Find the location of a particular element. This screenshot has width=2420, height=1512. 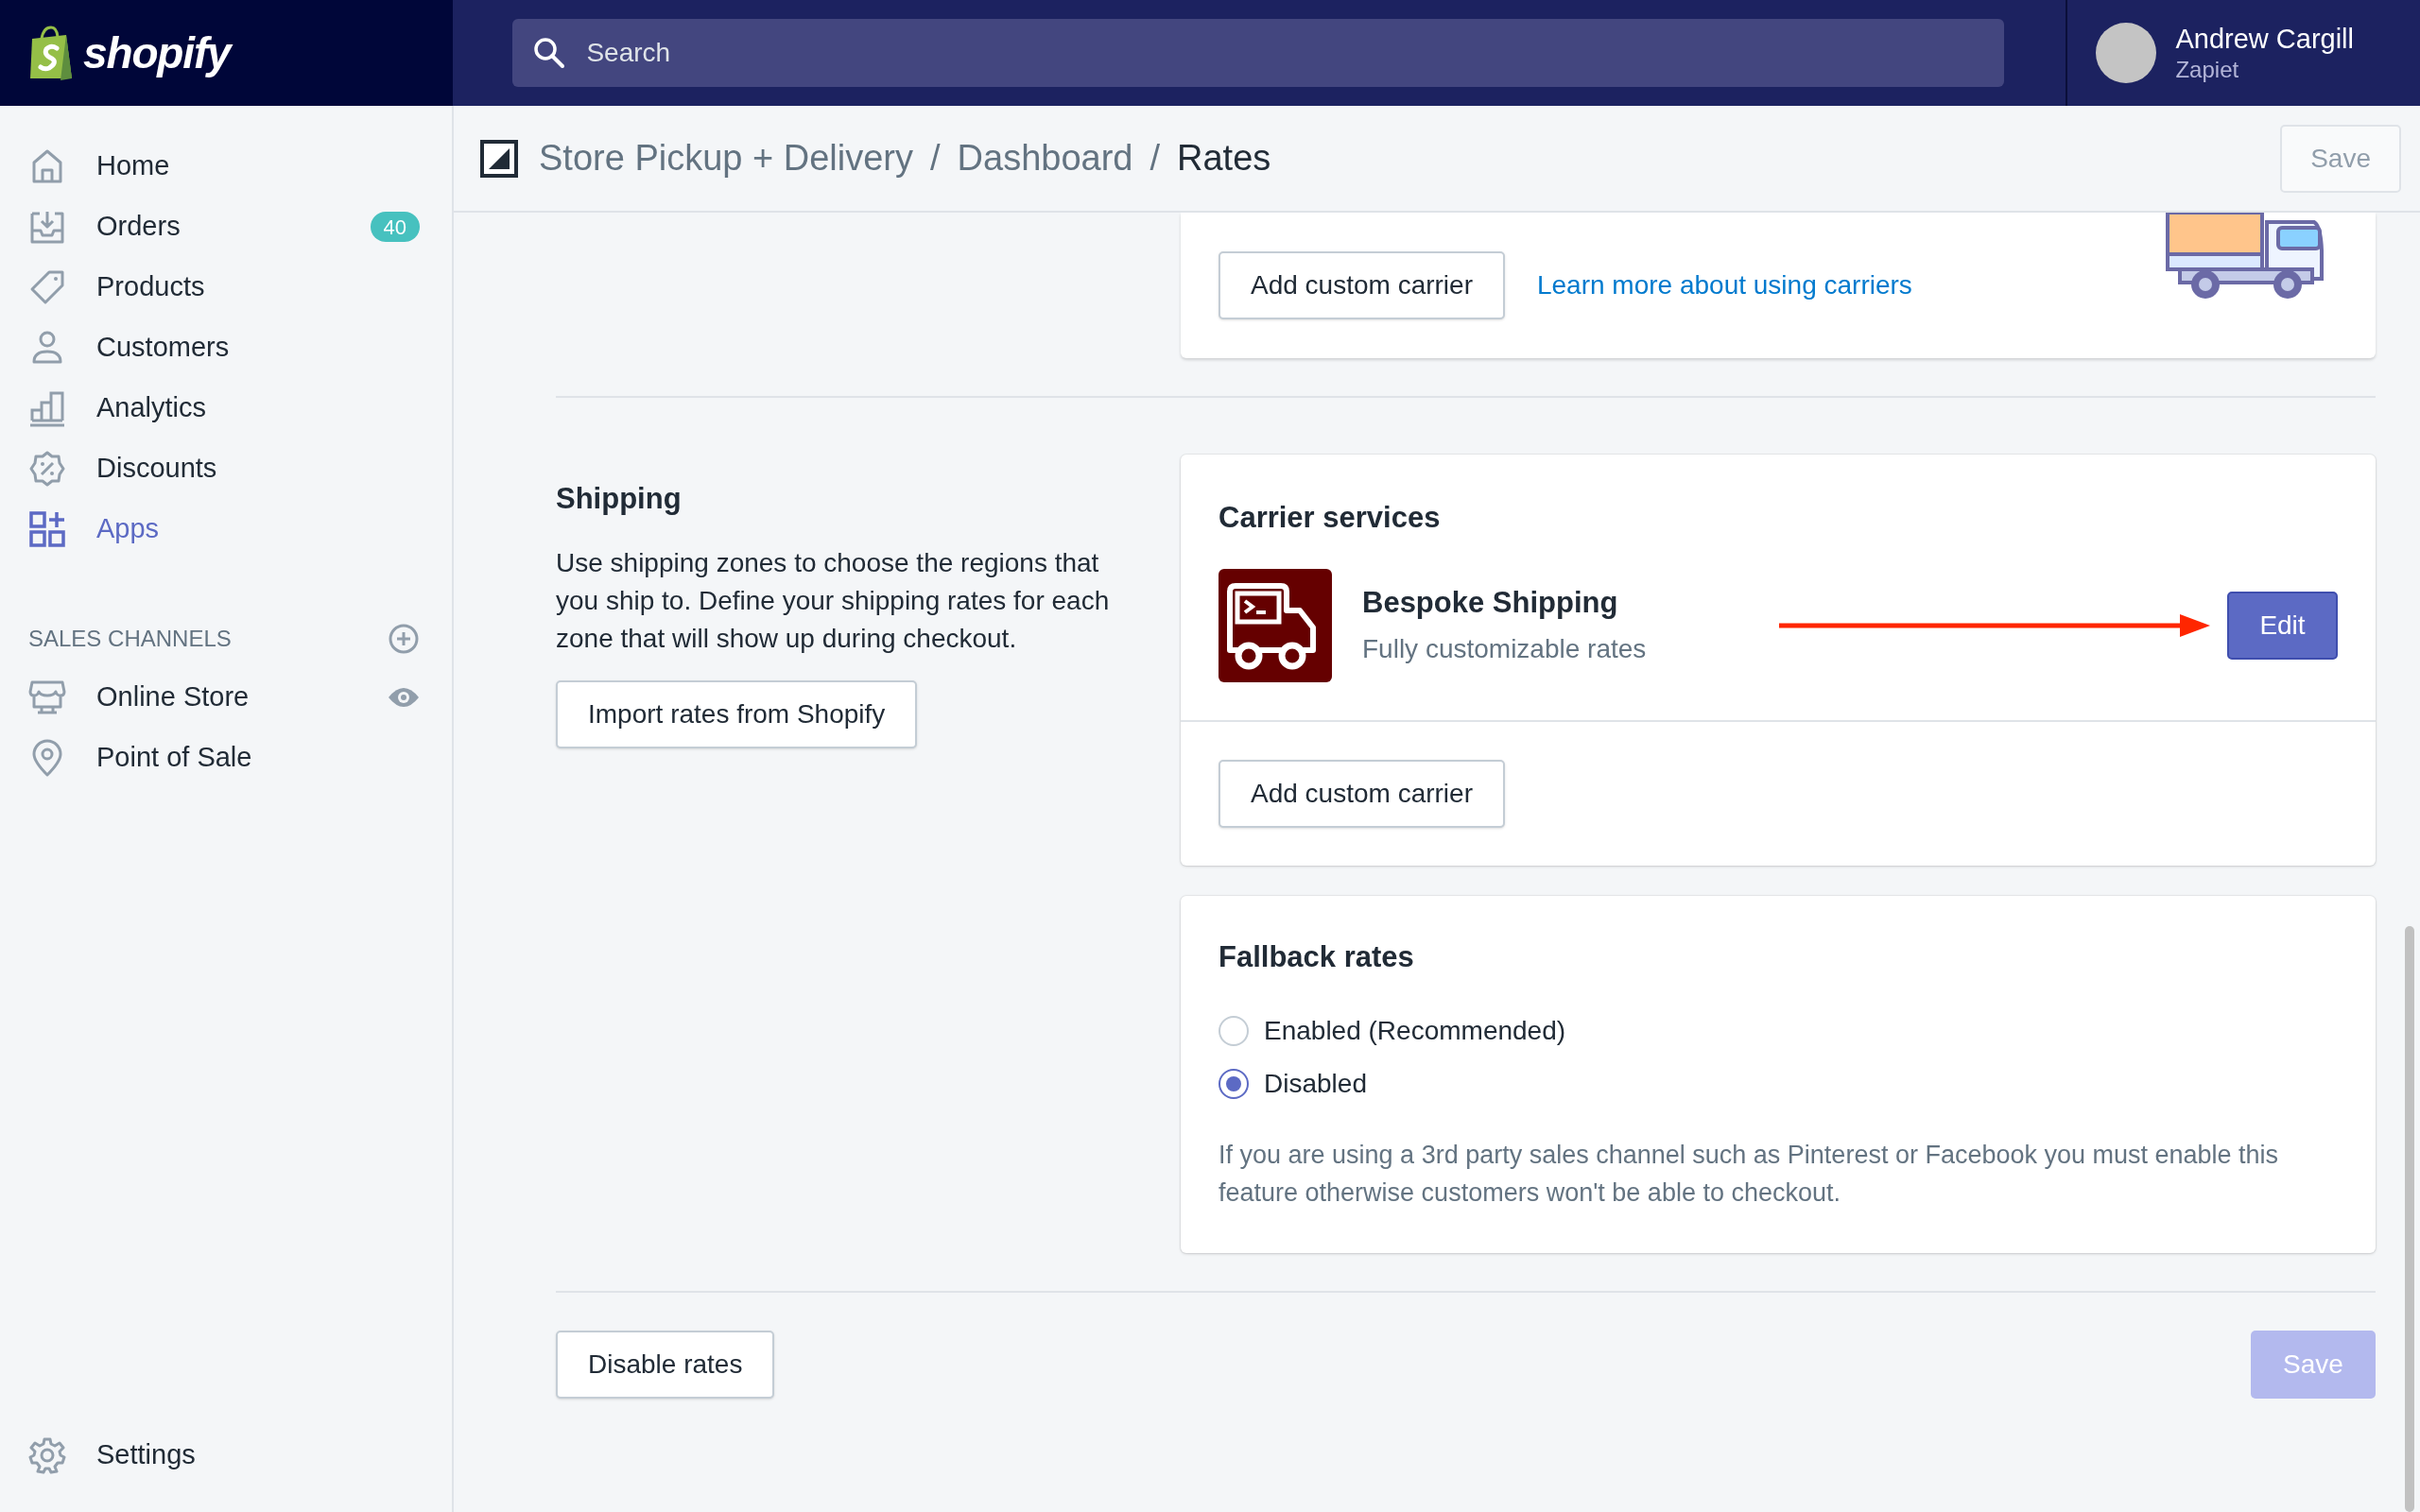

nav-item: Customers is located at coordinates (224, 348).